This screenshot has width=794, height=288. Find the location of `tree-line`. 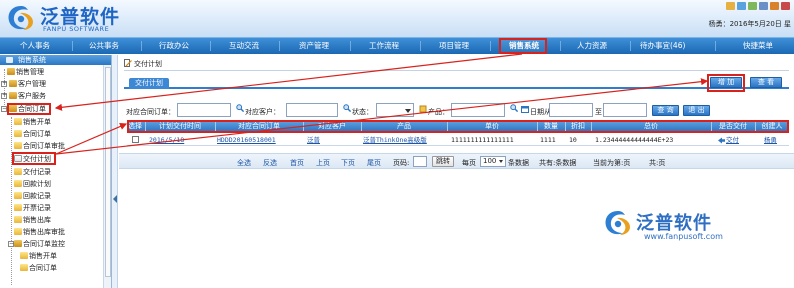

tree-line is located at coordinates (11, 201).